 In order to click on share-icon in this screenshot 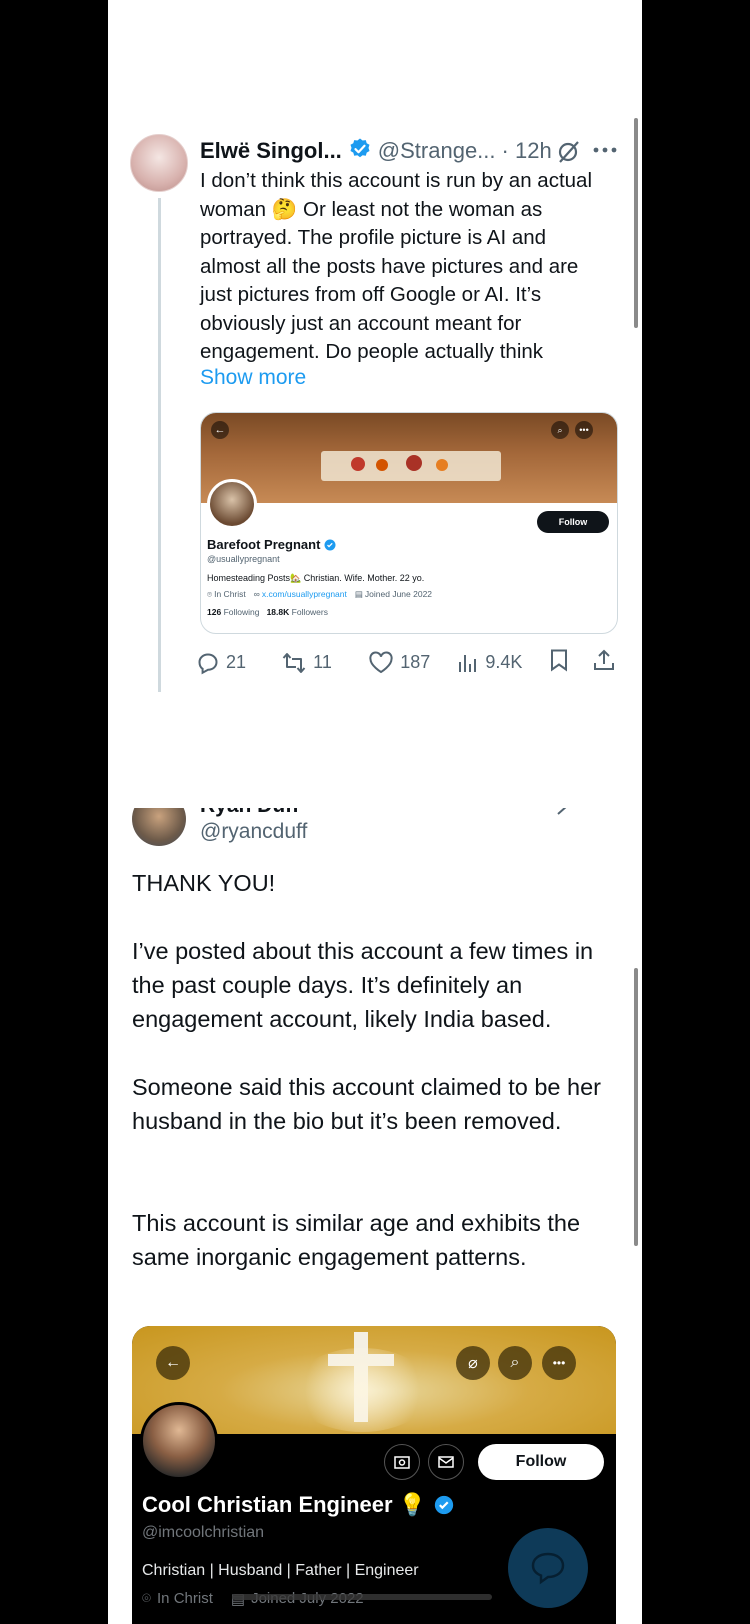, I will do `click(604, 662)`.